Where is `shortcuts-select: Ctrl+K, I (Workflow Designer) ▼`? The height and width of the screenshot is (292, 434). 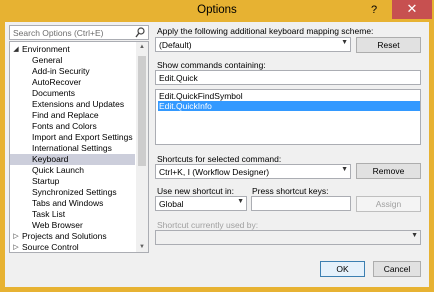 shortcuts-select: Ctrl+K, I (Workflow Designer) ▼ is located at coordinates (253, 171).